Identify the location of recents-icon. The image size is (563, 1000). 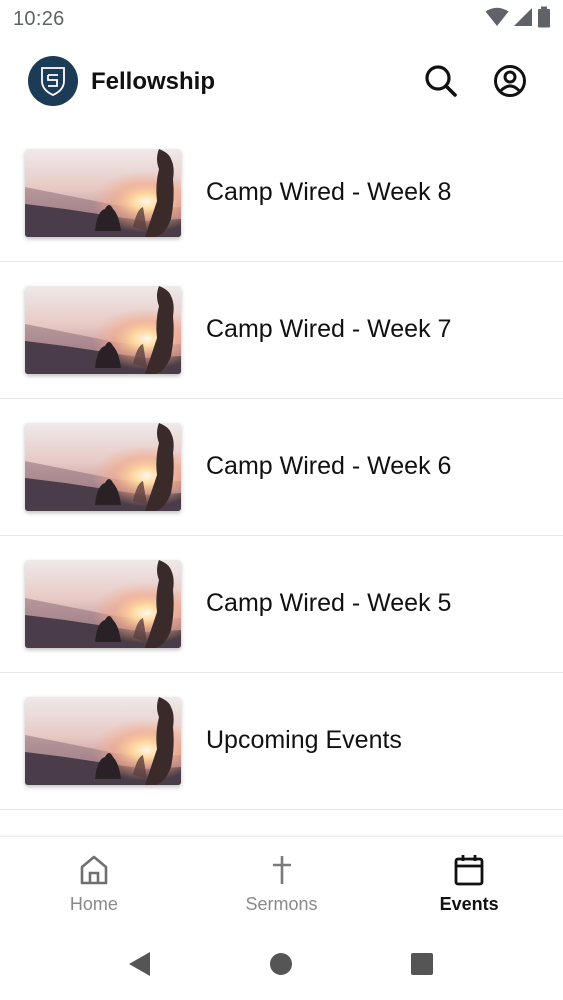
(422, 964).